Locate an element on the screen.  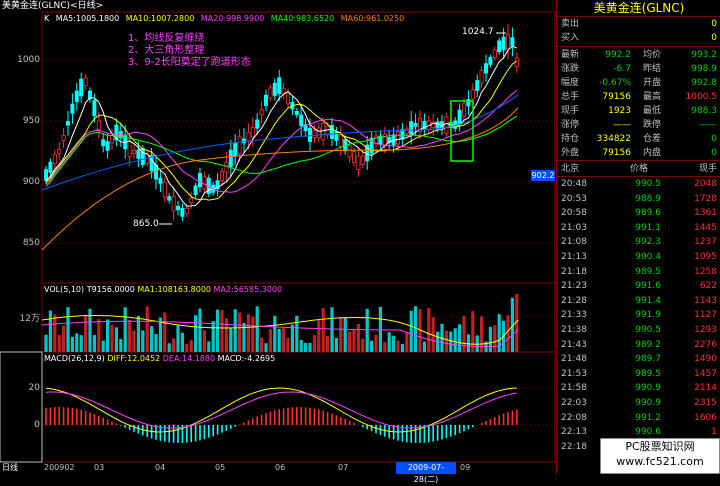
watermark-line-1: PC股票知识网 is located at coordinates (660, 446).